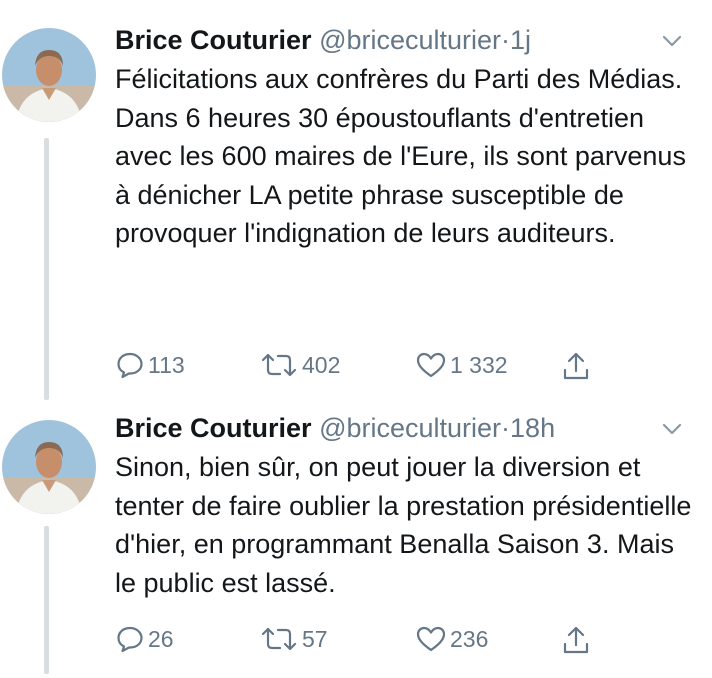 Image resolution: width=712 pixels, height=678 pixels. I want to click on tweet-time: 18h, so click(532, 428).